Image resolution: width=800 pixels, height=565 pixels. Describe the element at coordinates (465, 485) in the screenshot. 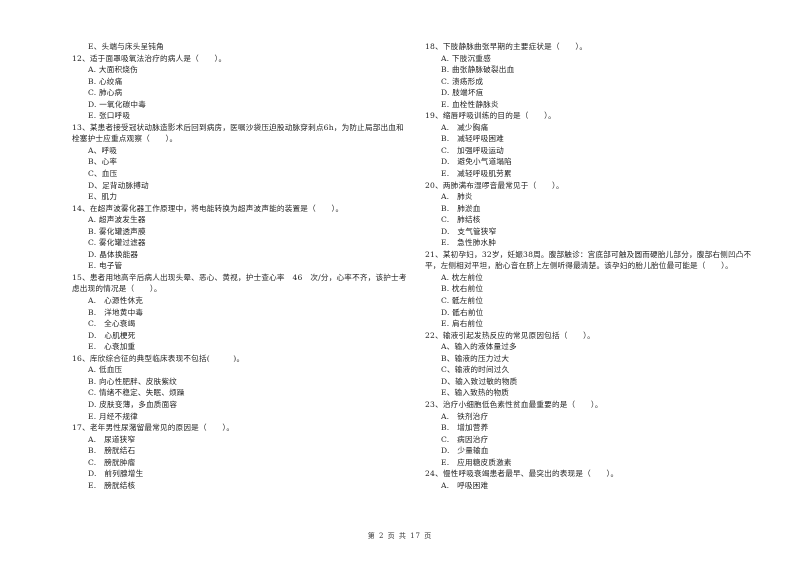

I see `option-a: A. 呼吸困难` at that location.